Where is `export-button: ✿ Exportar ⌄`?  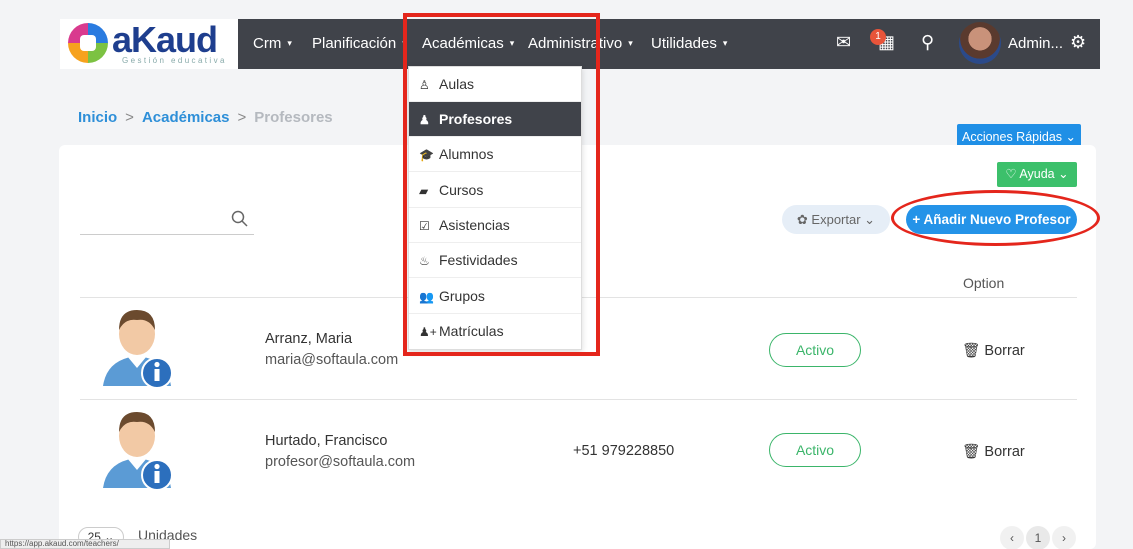
export-button: ✿ Exportar ⌄ is located at coordinates (836, 219).